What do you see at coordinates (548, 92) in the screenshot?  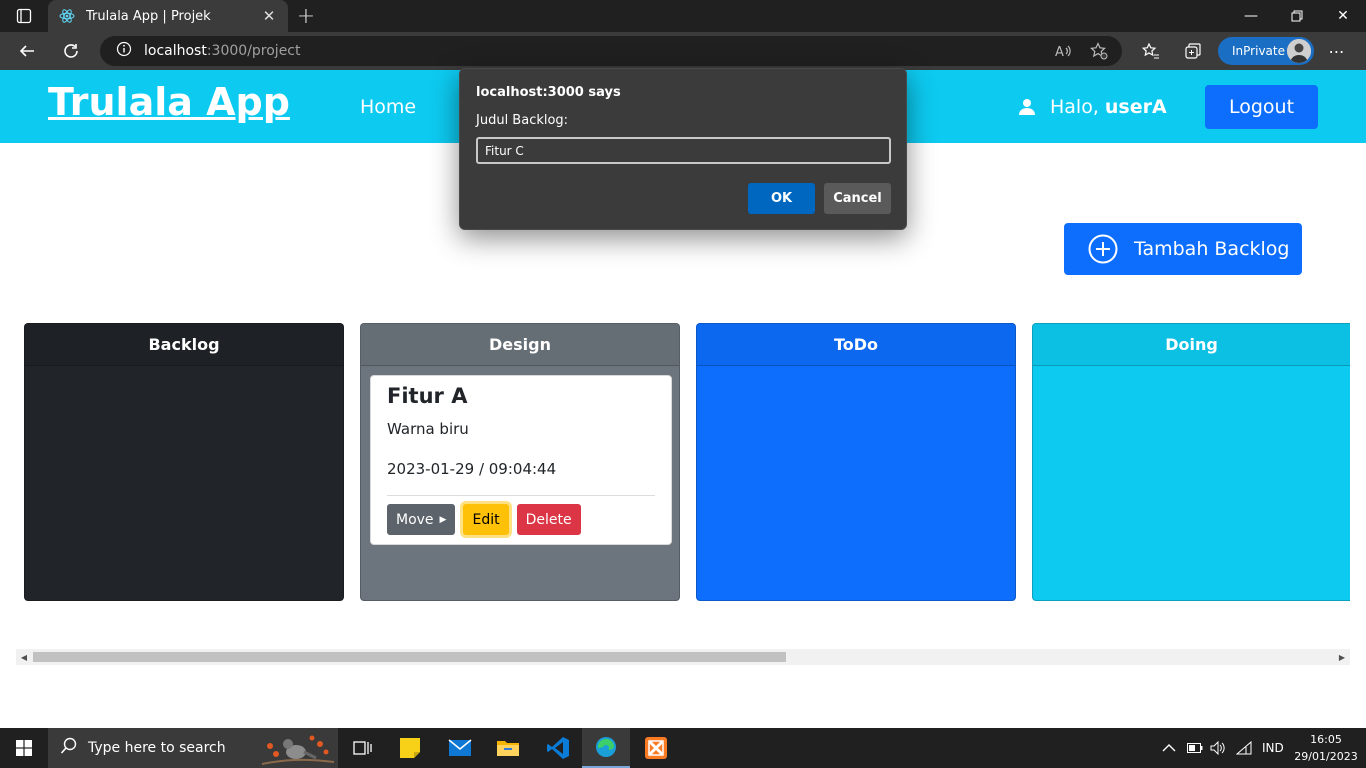 I see `dialog-title: localhost:3000 says` at bounding box center [548, 92].